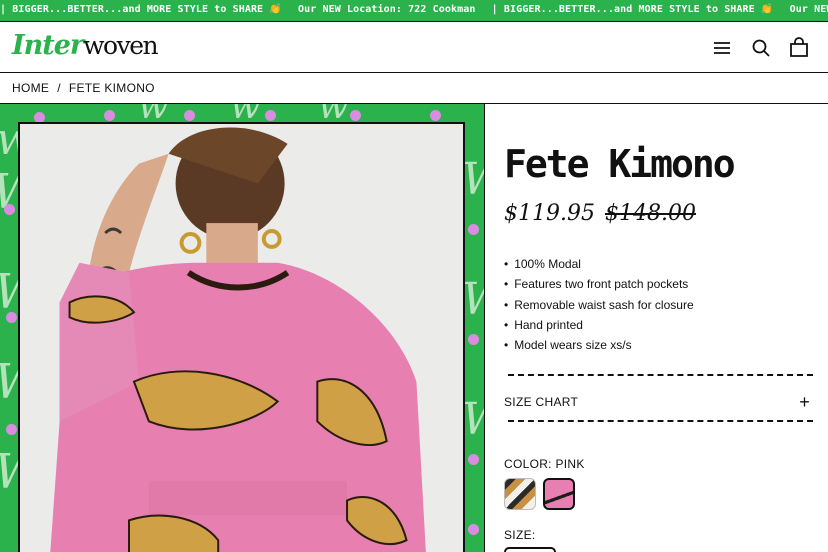 This screenshot has height=552, width=828. Describe the element at coordinates (657, 402) in the screenshot. I see `size-chart-toggle: SIZE CHART +` at that location.